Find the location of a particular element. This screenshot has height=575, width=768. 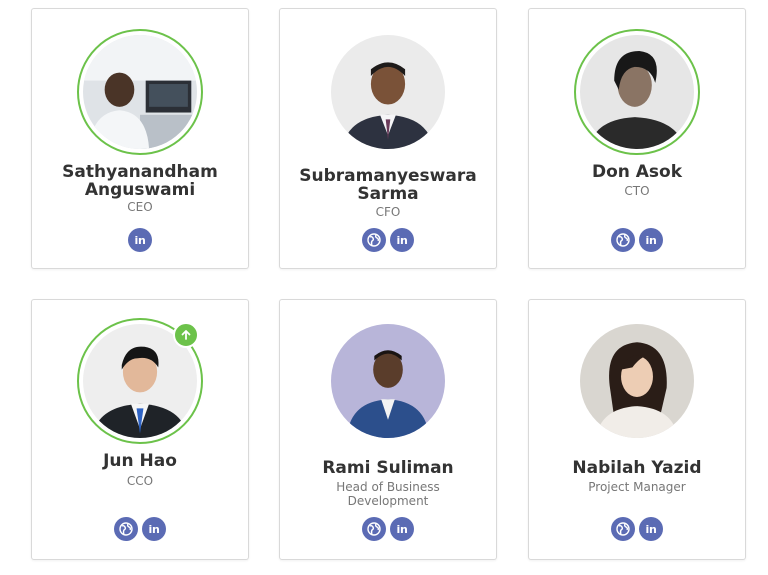

member-name-line: Rami Suliman is located at coordinates (388, 468).